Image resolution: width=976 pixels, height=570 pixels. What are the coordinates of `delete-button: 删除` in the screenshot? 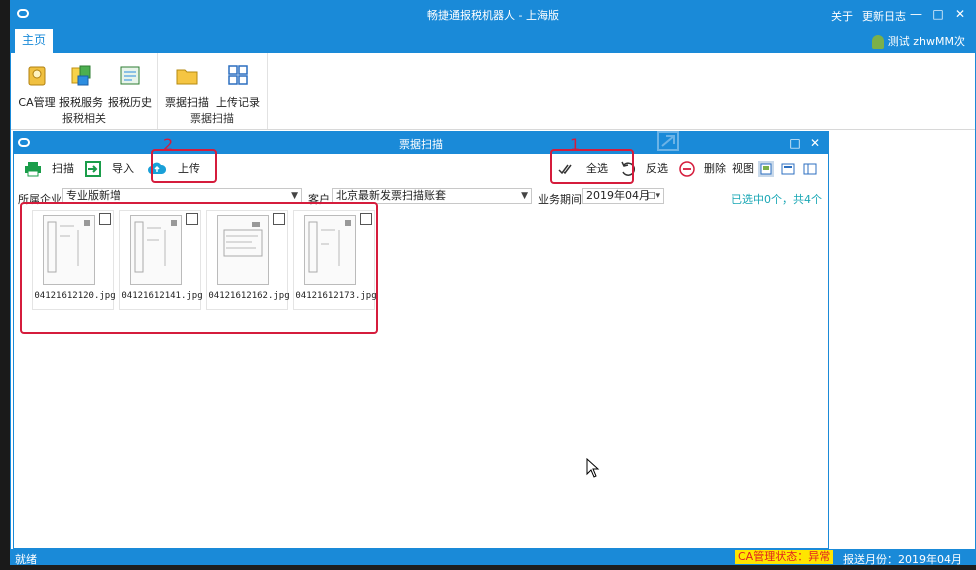 It's located at (703, 169).